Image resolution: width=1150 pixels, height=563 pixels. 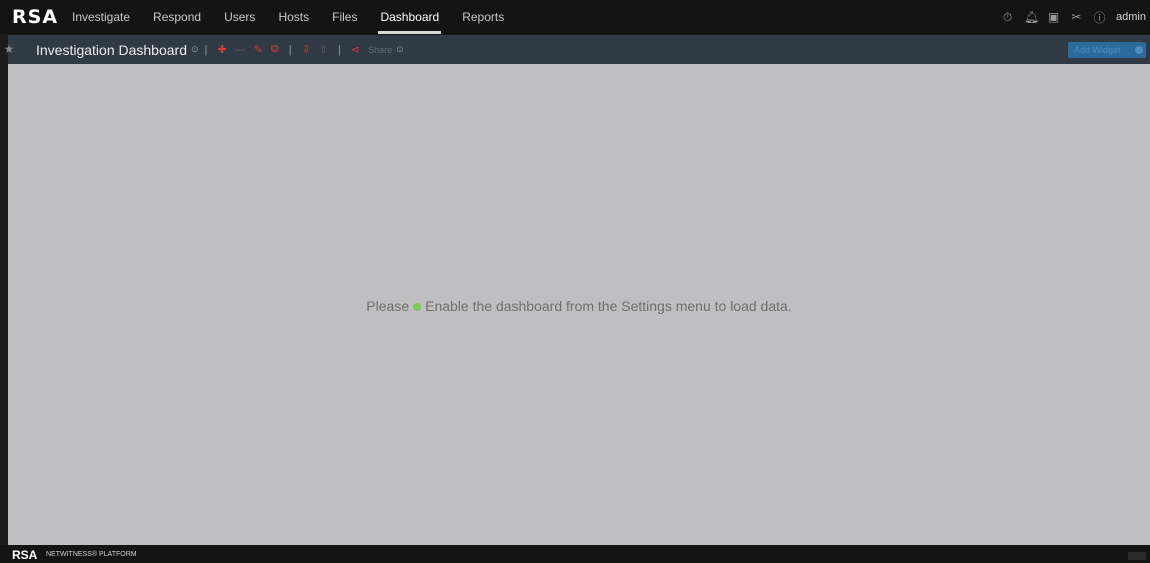 What do you see at coordinates (388, 306) in the screenshot?
I see `message-prefix: Please` at bounding box center [388, 306].